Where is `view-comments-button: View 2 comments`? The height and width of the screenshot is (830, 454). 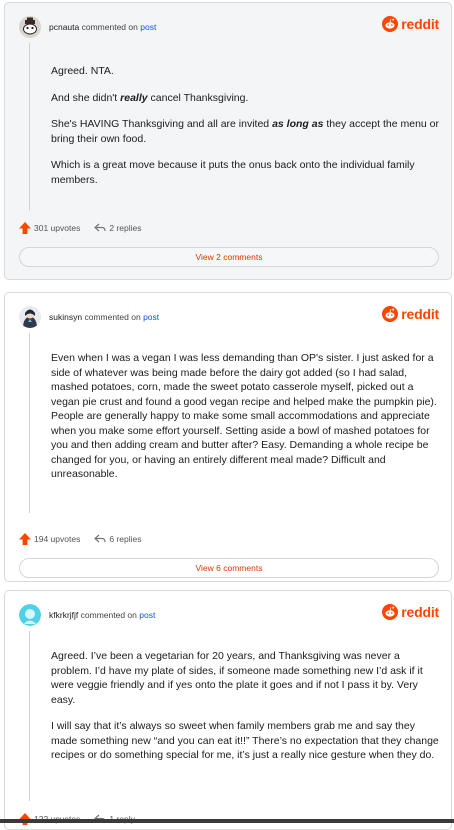 view-comments-button: View 2 comments is located at coordinates (229, 257).